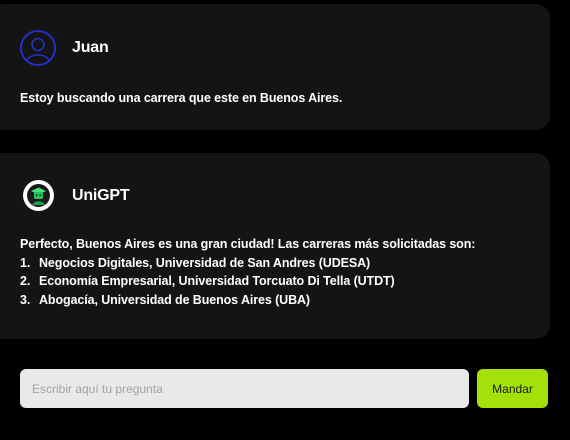 Image resolution: width=570 pixels, height=440 pixels. Describe the element at coordinates (25, 299) in the screenshot. I see `list-item-number: 3.` at that location.